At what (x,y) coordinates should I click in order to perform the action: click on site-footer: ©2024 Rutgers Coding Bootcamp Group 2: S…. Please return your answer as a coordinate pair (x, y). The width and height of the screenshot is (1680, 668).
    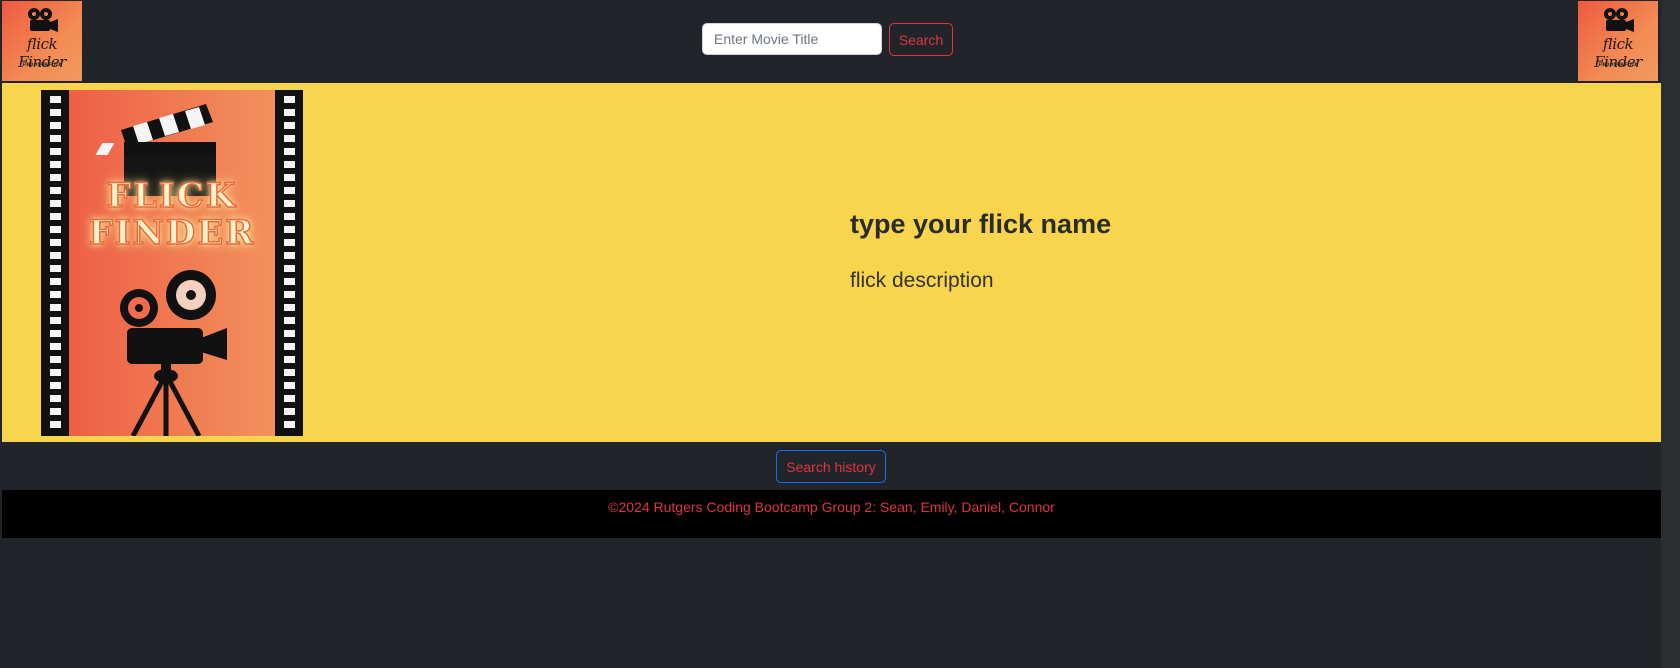
    Looking at the image, I should click on (831, 514).